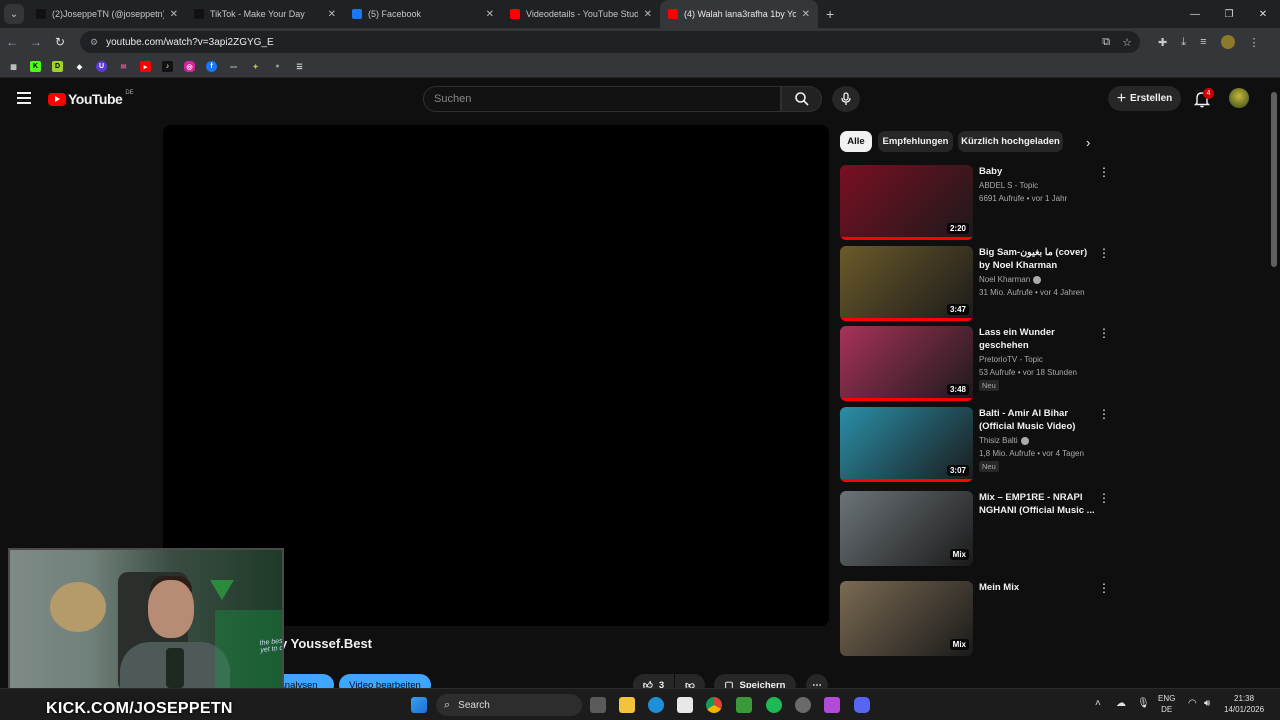 The width and height of the screenshot is (1280, 720). Describe the element at coordinates (1121, 703) in the screenshot. I see `tray-cloud-icon: ☁` at that location.